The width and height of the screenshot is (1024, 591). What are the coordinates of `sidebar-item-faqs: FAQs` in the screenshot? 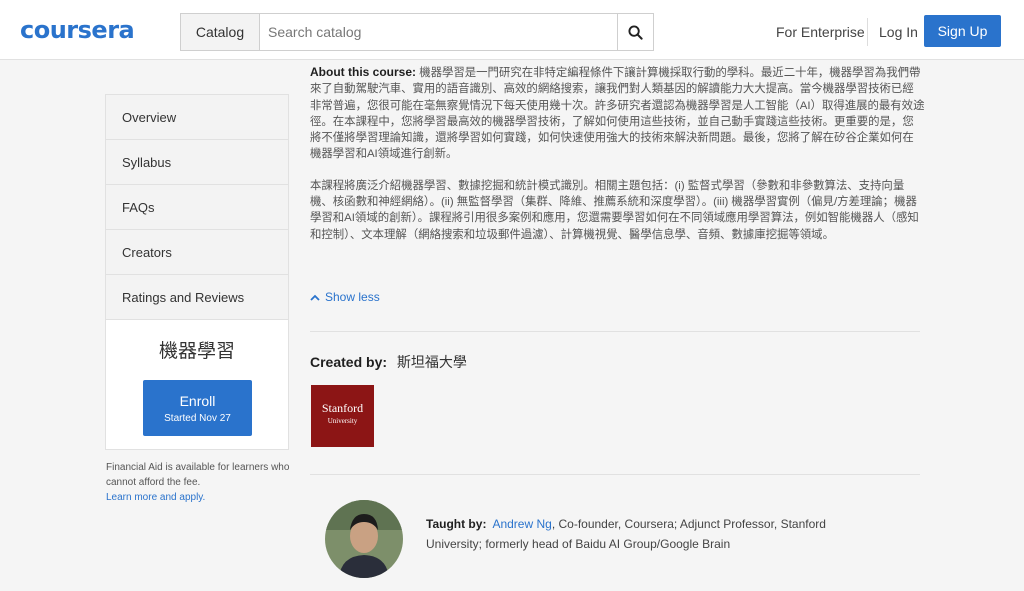 It's located at (197, 207).